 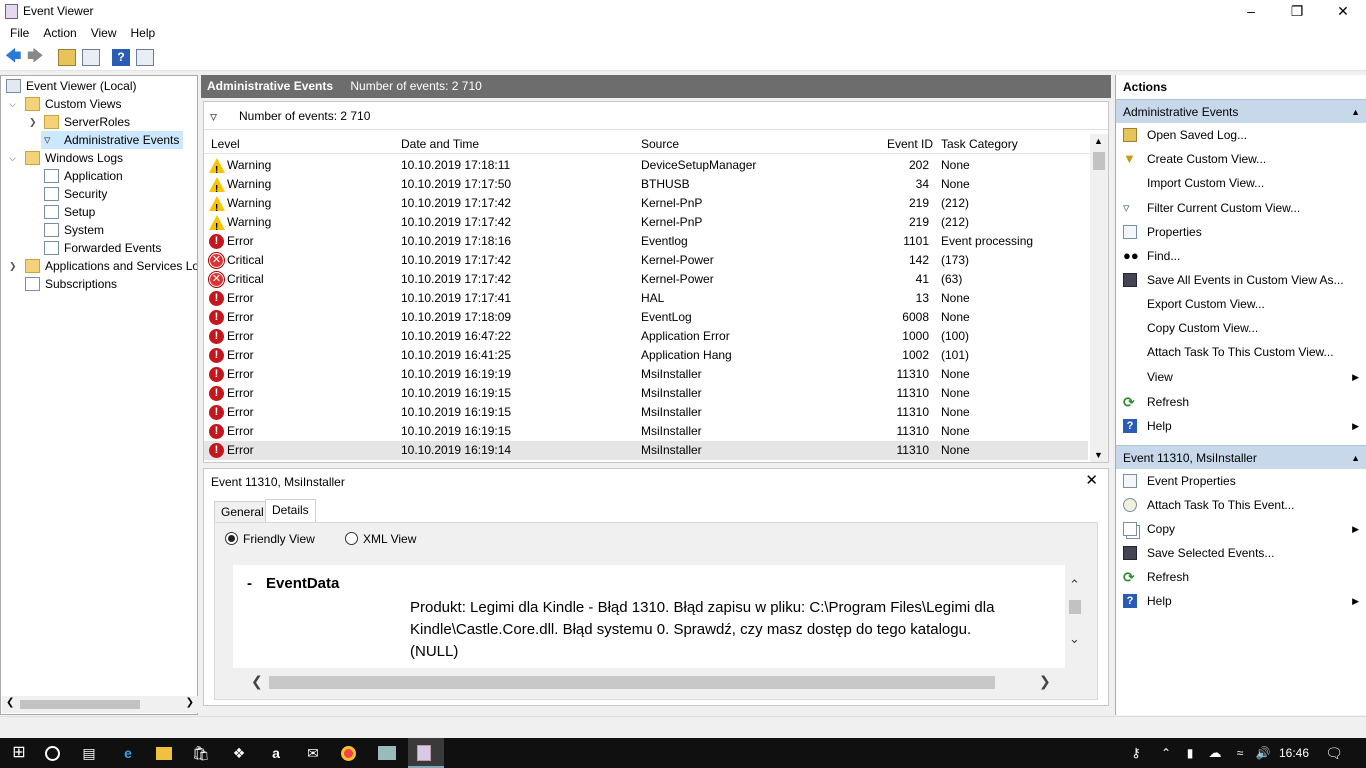 What do you see at coordinates (14, 158) in the screenshot?
I see `chevron-down-icon: ⌵` at bounding box center [14, 158].